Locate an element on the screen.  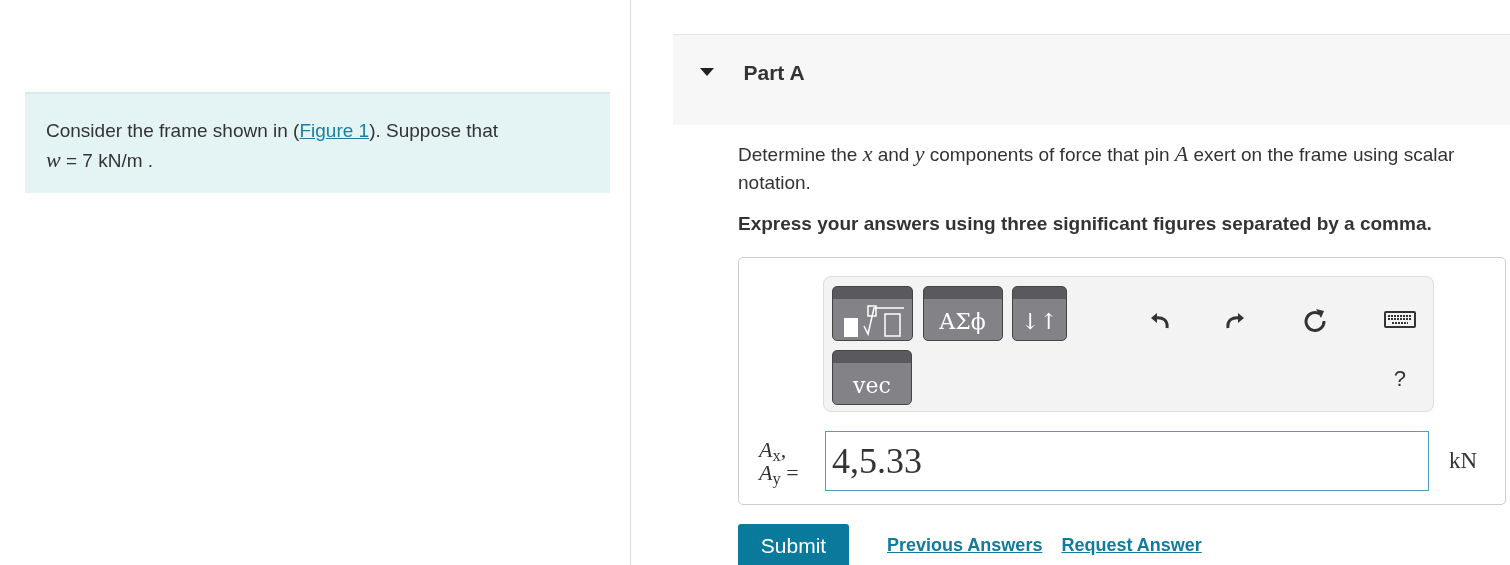
reset-icon is located at coordinates (1314, 319).